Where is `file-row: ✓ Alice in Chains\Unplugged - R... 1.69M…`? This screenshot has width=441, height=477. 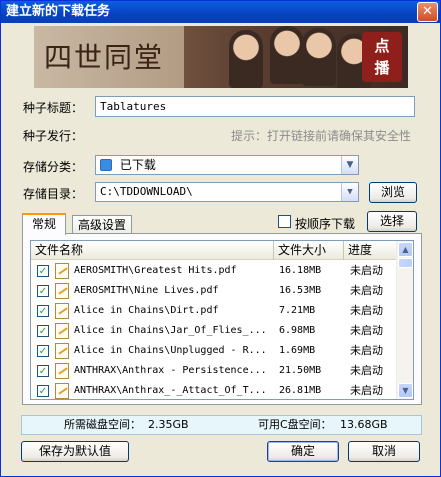
file-row: ✓ Alice in Chains\Unplugged - R... 1.69M… is located at coordinates (214, 351).